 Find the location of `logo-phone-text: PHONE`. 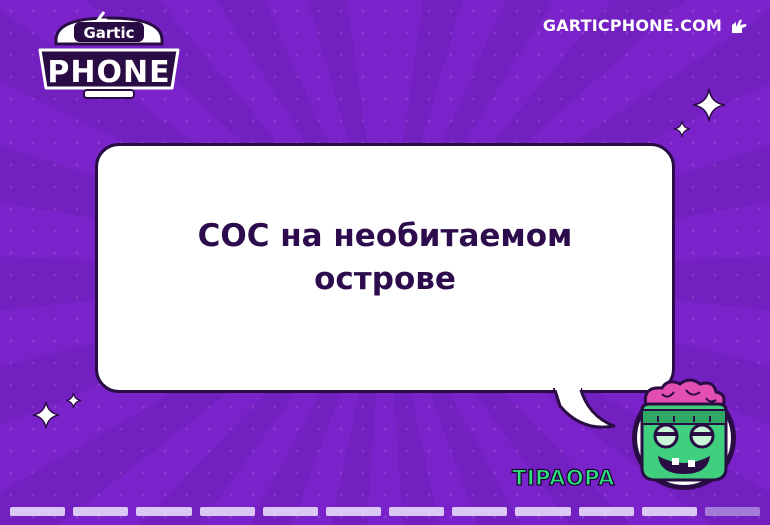

logo-phone-text: PHONE is located at coordinates (108, 72).